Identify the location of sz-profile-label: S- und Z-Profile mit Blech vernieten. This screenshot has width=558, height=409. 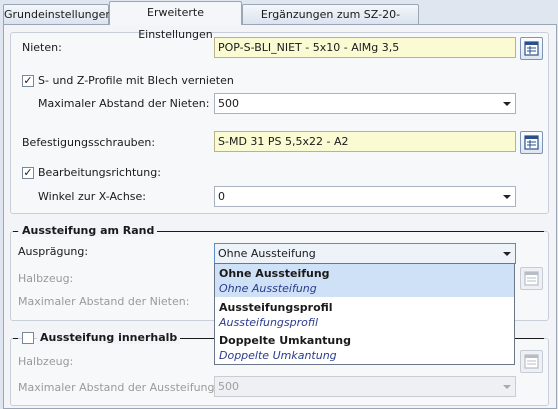
(136, 80).